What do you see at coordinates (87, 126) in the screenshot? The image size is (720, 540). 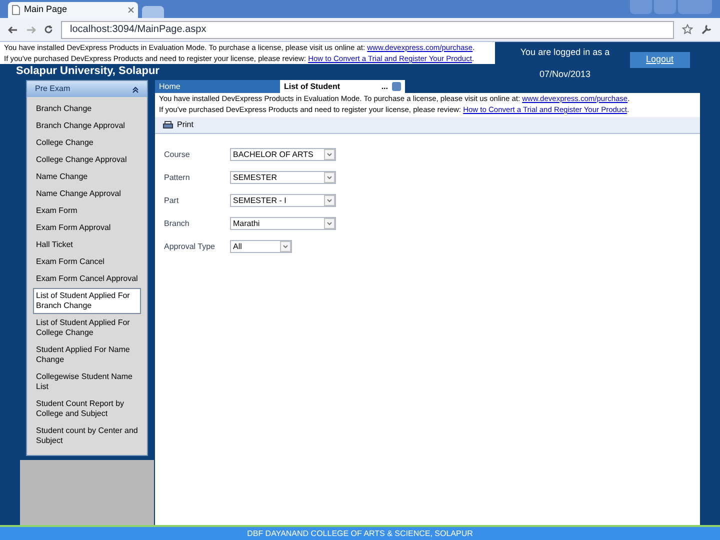 I see `sidebar-item: Branch Change Approval` at bounding box center [87, 126].